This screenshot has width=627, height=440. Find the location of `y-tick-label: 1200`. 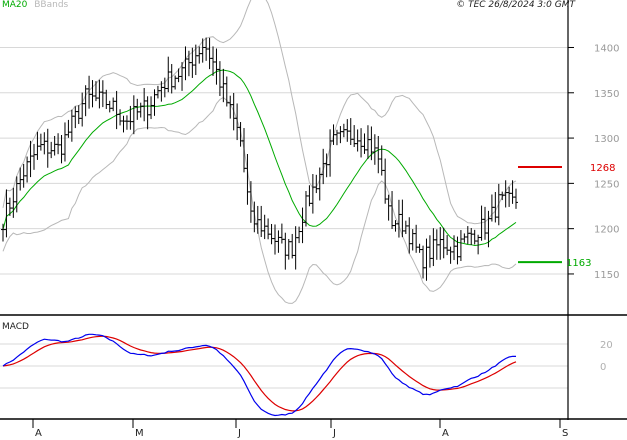

y-tick-label: 1200 is located at coordinates (606, 230).